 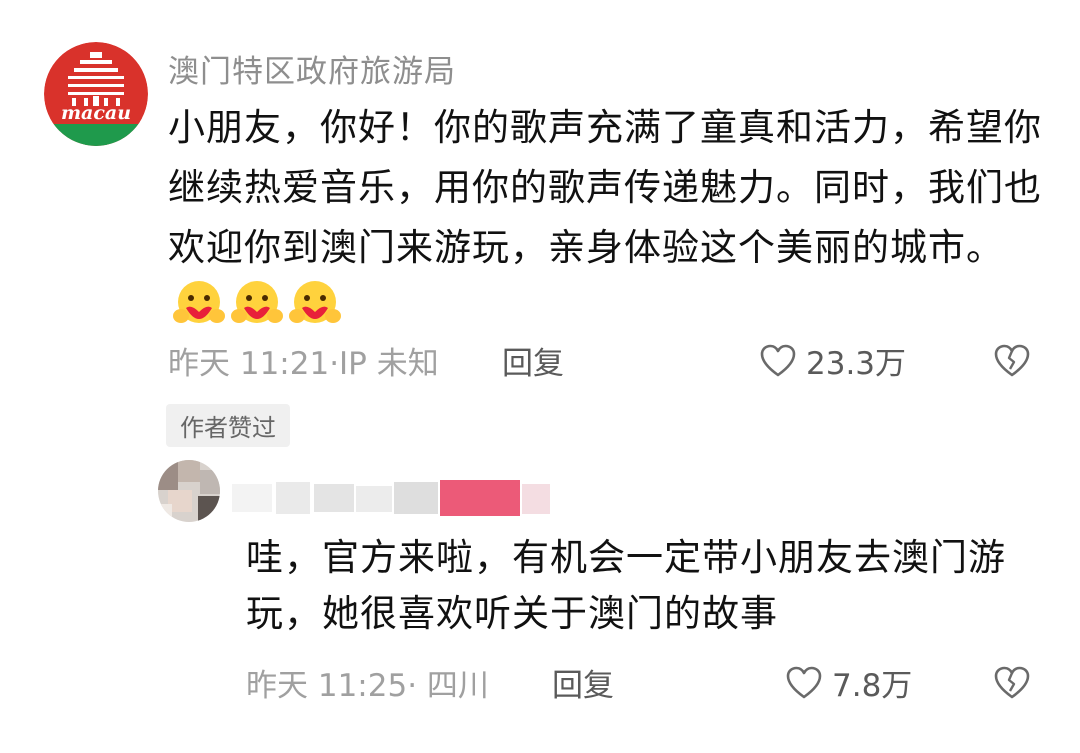 What do you see at coordinates (189, 491) in the screenshot?
I see `reply-avatar` at bounding box center [189, 491].